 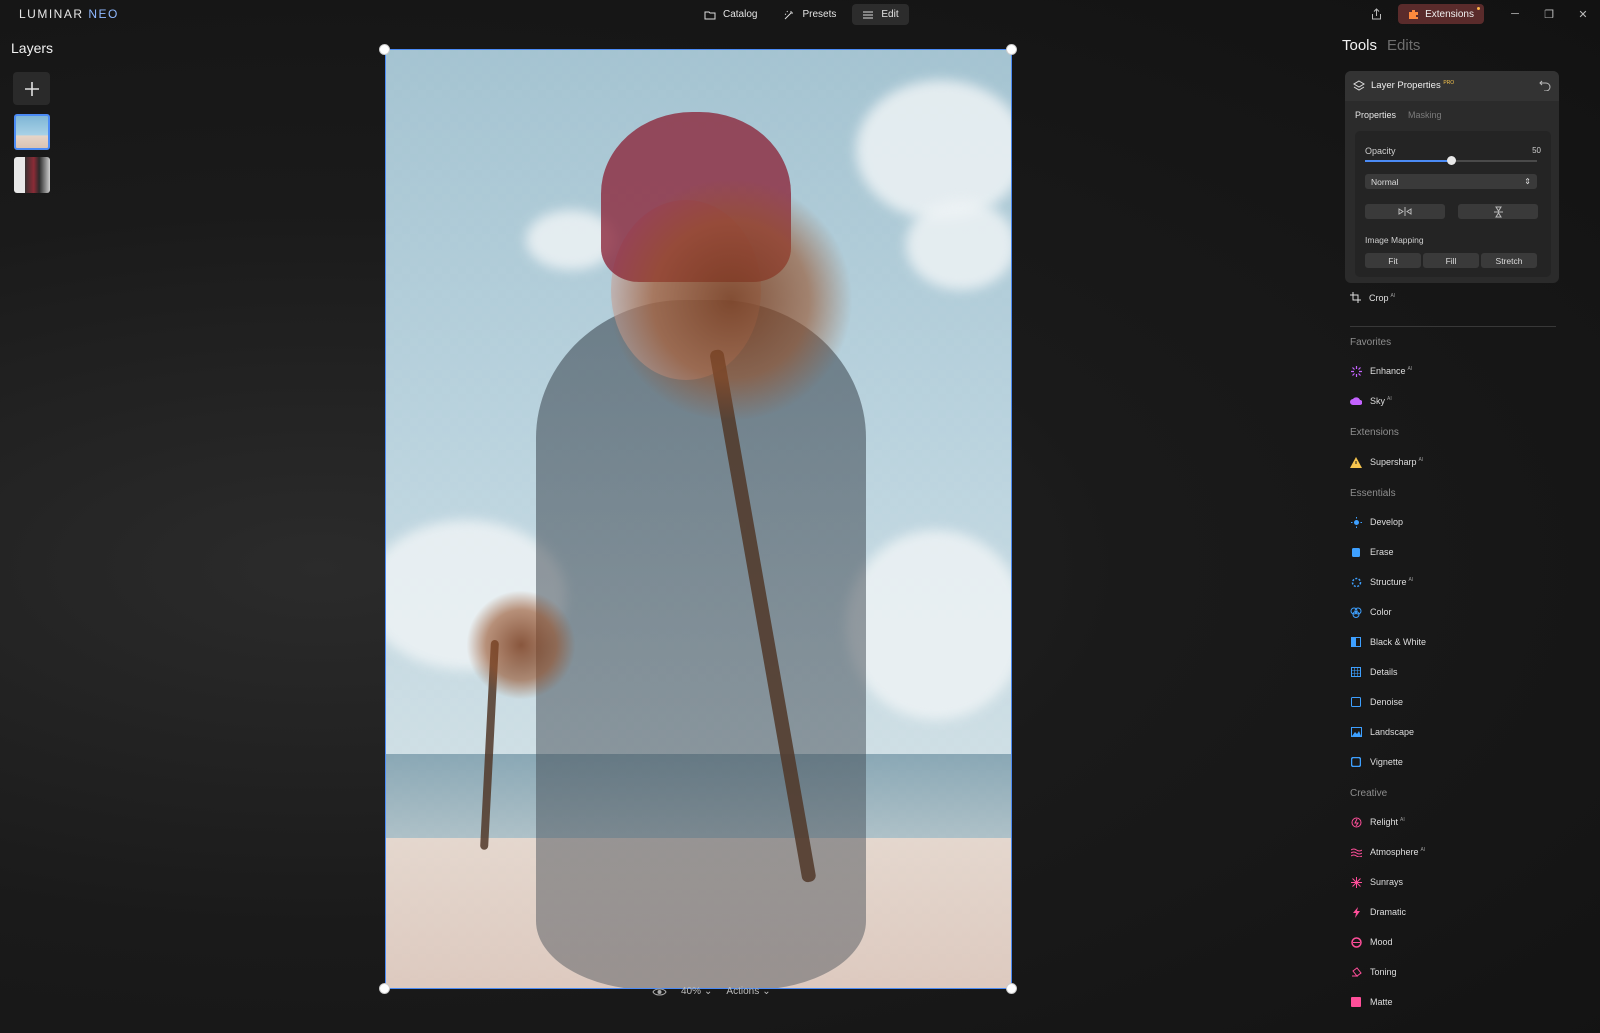 What do you see at coordinates (730, 14) in the screenshot?
I see `tab-catalog: Catalog` at bounding box center [730, 14].